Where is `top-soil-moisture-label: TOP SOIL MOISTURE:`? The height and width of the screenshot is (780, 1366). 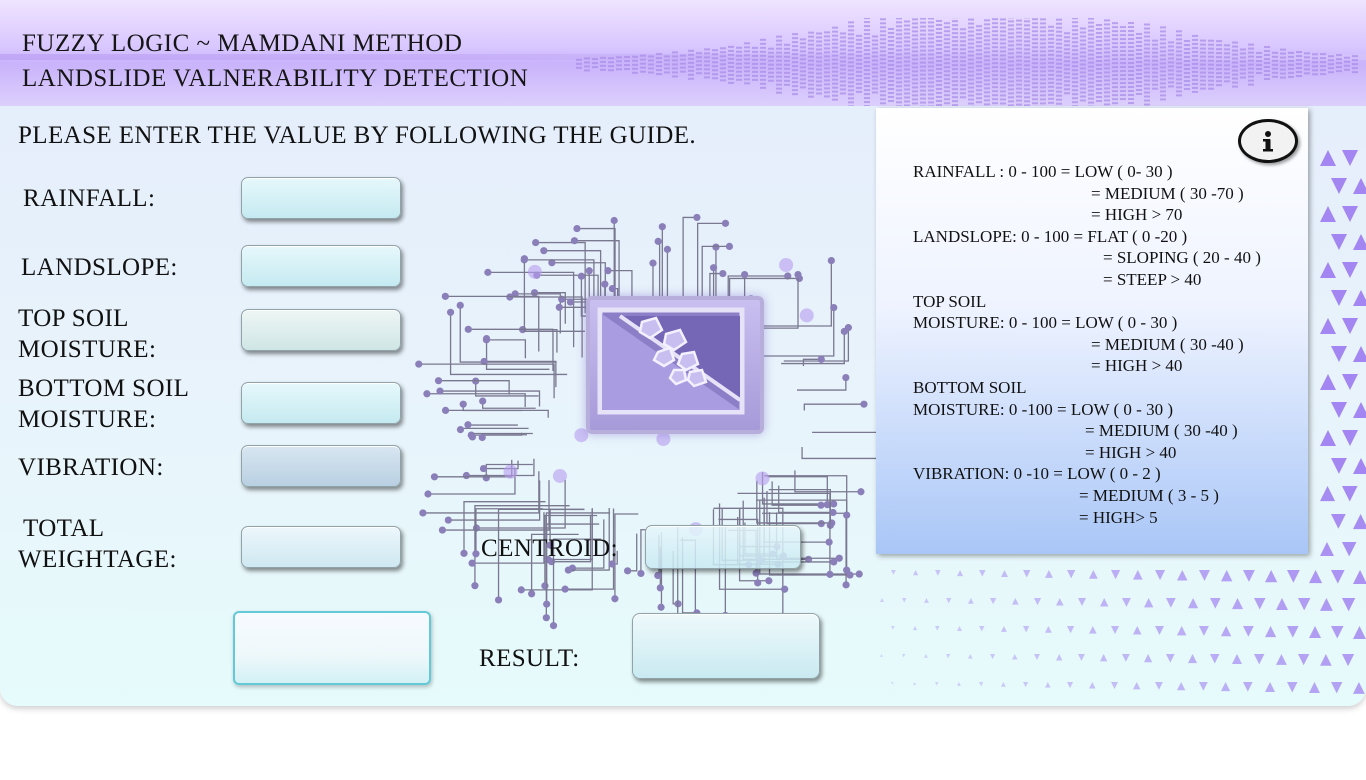 top-soil-moisture-label: TOP SOIL MOISTURE: is located at coordinates (87, 334).